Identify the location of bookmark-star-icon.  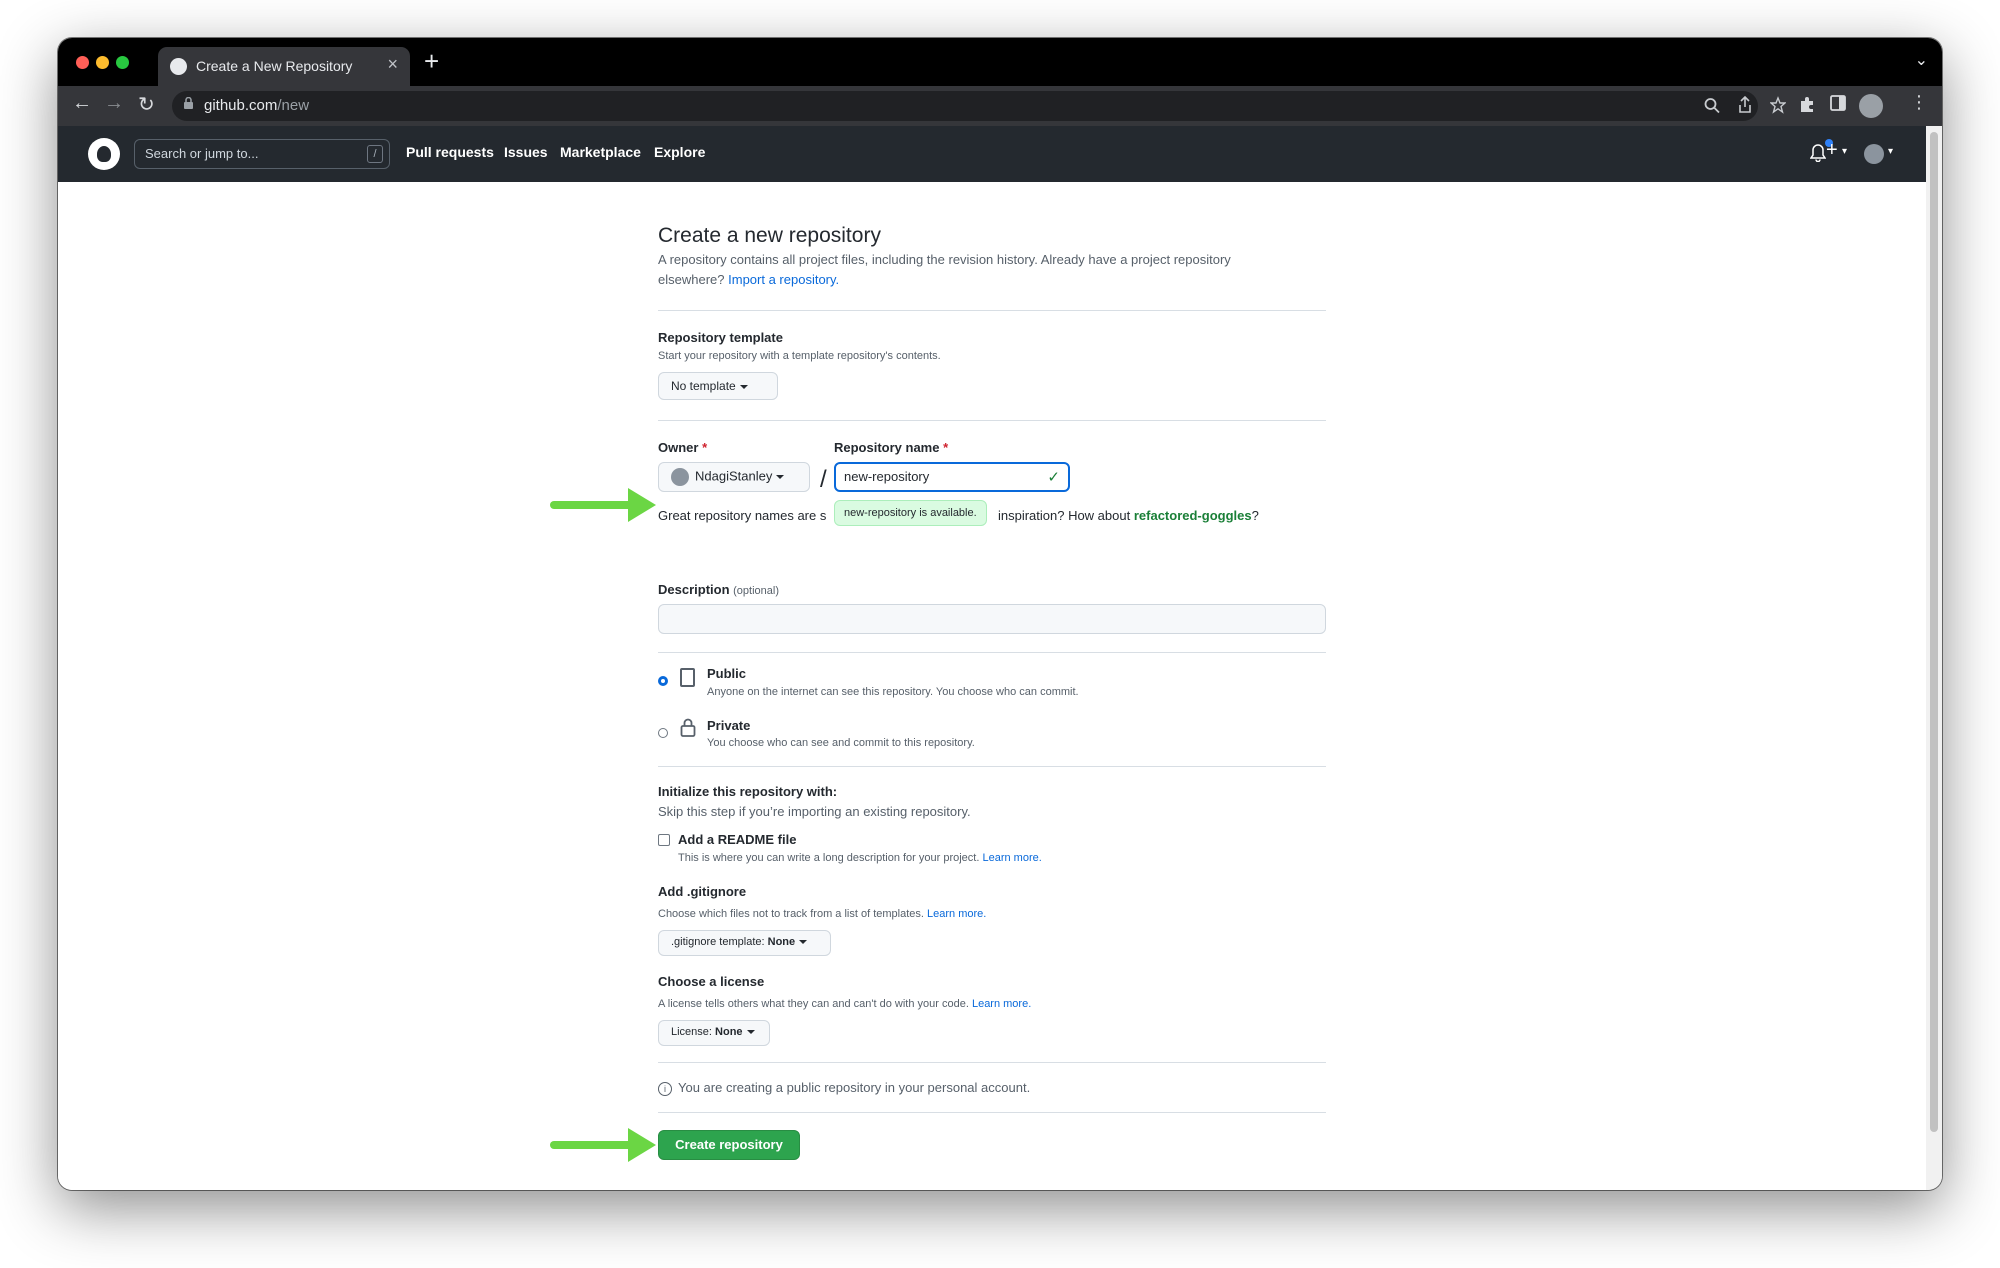
(1778, 105).